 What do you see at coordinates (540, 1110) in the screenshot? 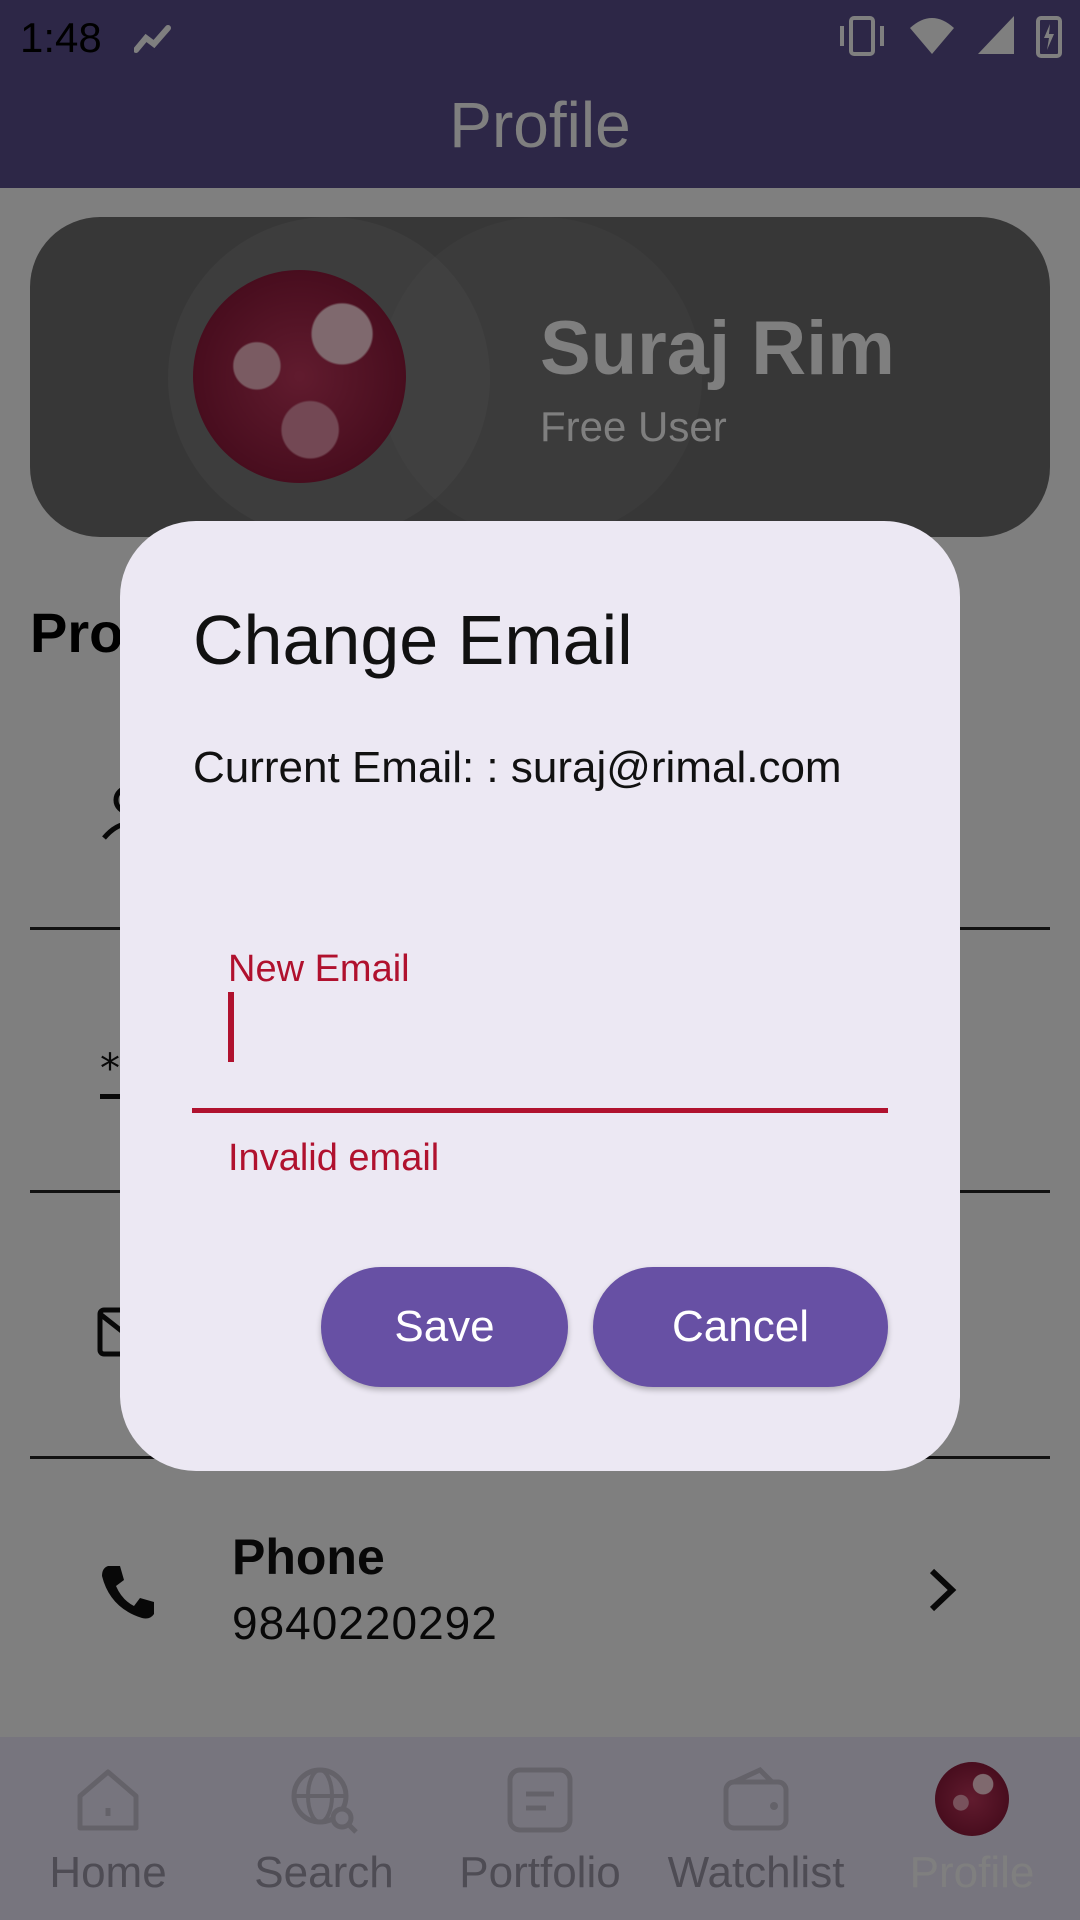
I see `input-underline` at bounding box center [540, 1110].